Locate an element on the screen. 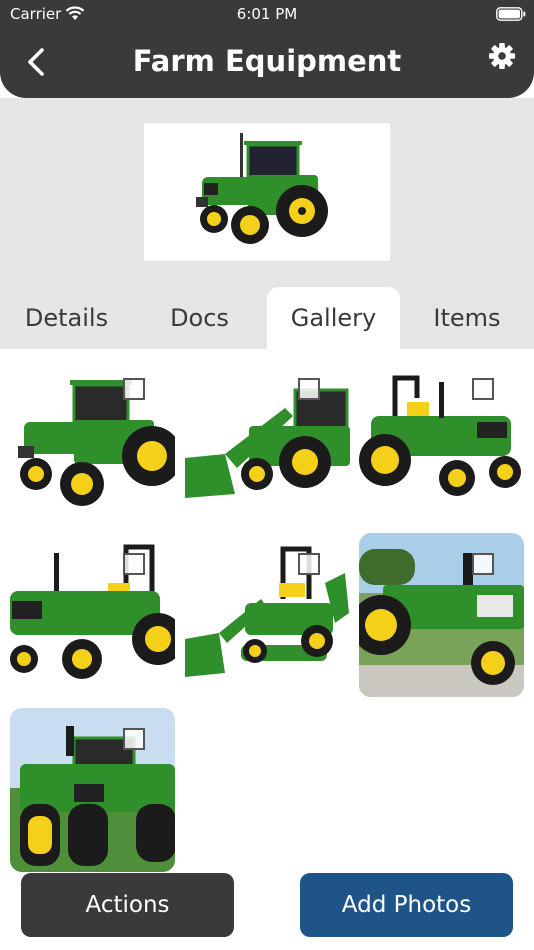  page-title: Farm Equipment is located at coordinates (267, 61).